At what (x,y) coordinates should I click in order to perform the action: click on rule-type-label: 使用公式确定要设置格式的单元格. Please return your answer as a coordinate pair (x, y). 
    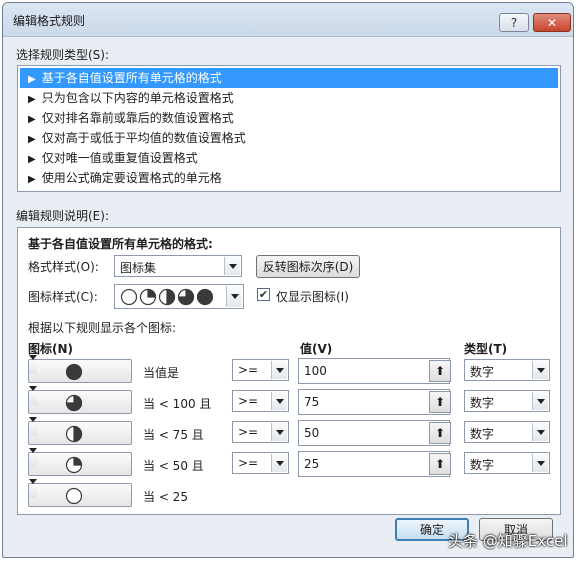
    Looking at the image, I should click on (131, 178).